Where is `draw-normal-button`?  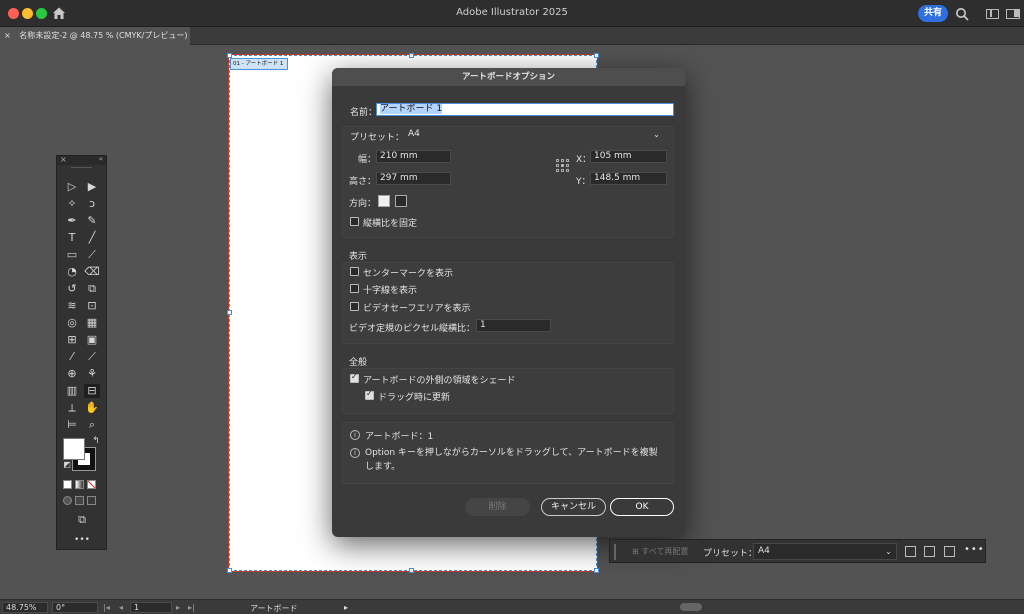 draw-normal-button is located at coordinates (67, 500).